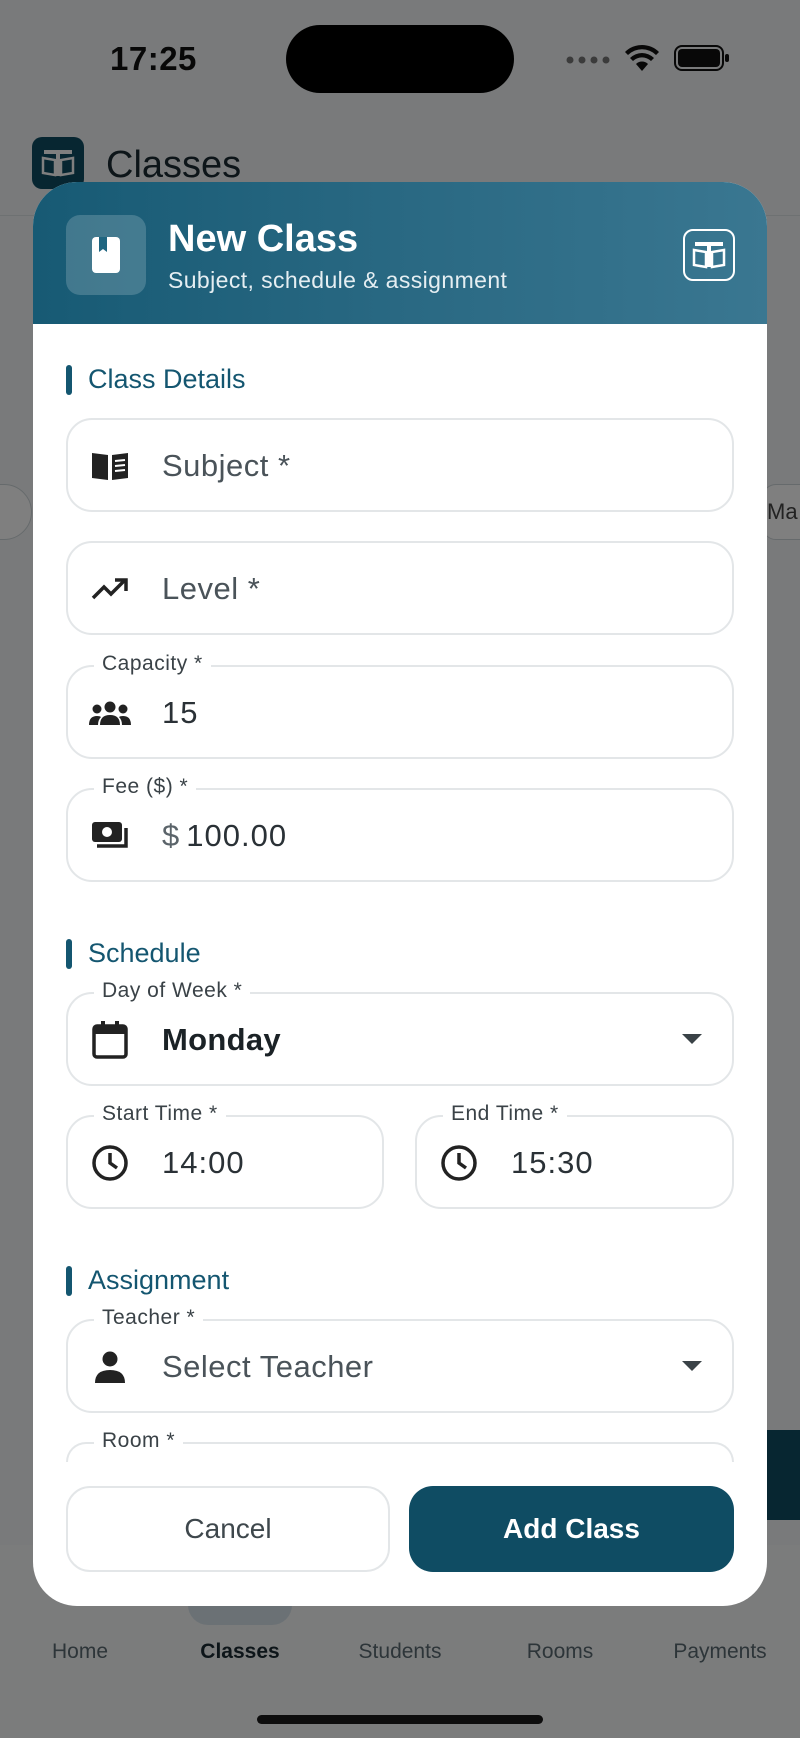 This screenshot has width=800, height=1738. I want to click on fee-label: Fee ($) *, so click(145, 787).